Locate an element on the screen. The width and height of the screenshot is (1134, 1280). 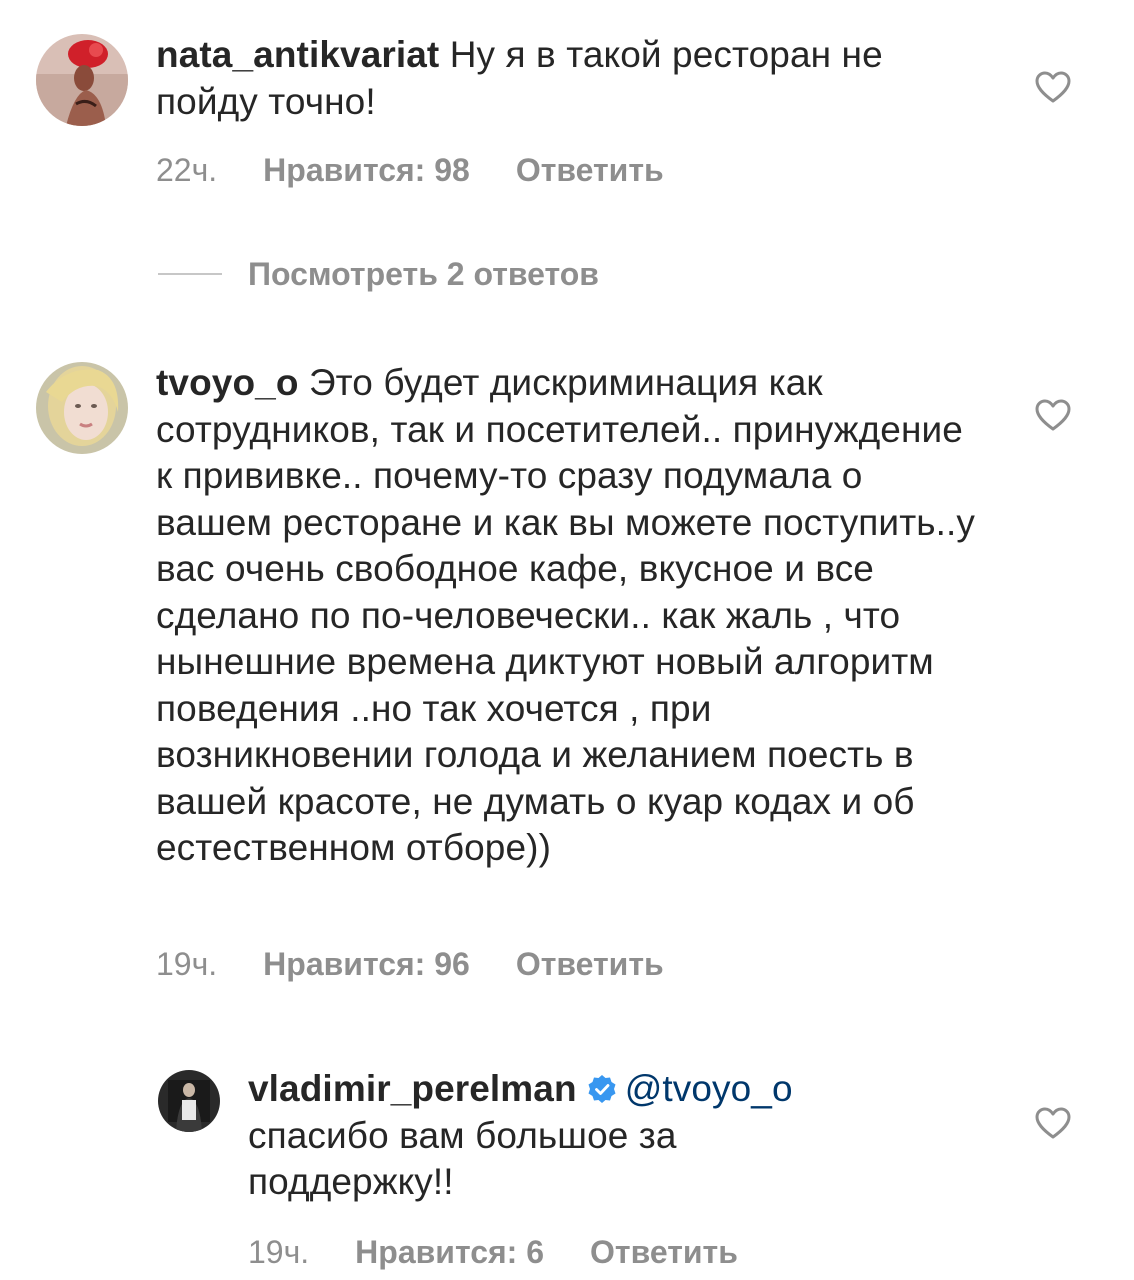
comment-meta: 19ч. Нравится: 6 Ответить is located at coordinates (493, 1252).